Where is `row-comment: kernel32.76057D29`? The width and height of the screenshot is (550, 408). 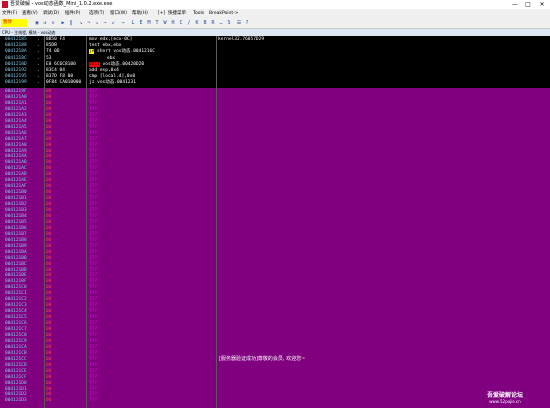 row-comment: kernel32.76057D29 is located at coordinates (241, 39).